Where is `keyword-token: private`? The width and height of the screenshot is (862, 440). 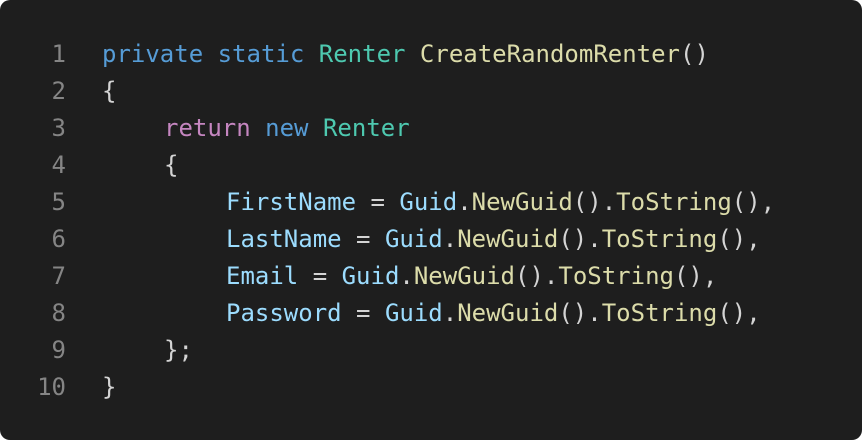 keyword-token: private is located at coordinates (153, 54).